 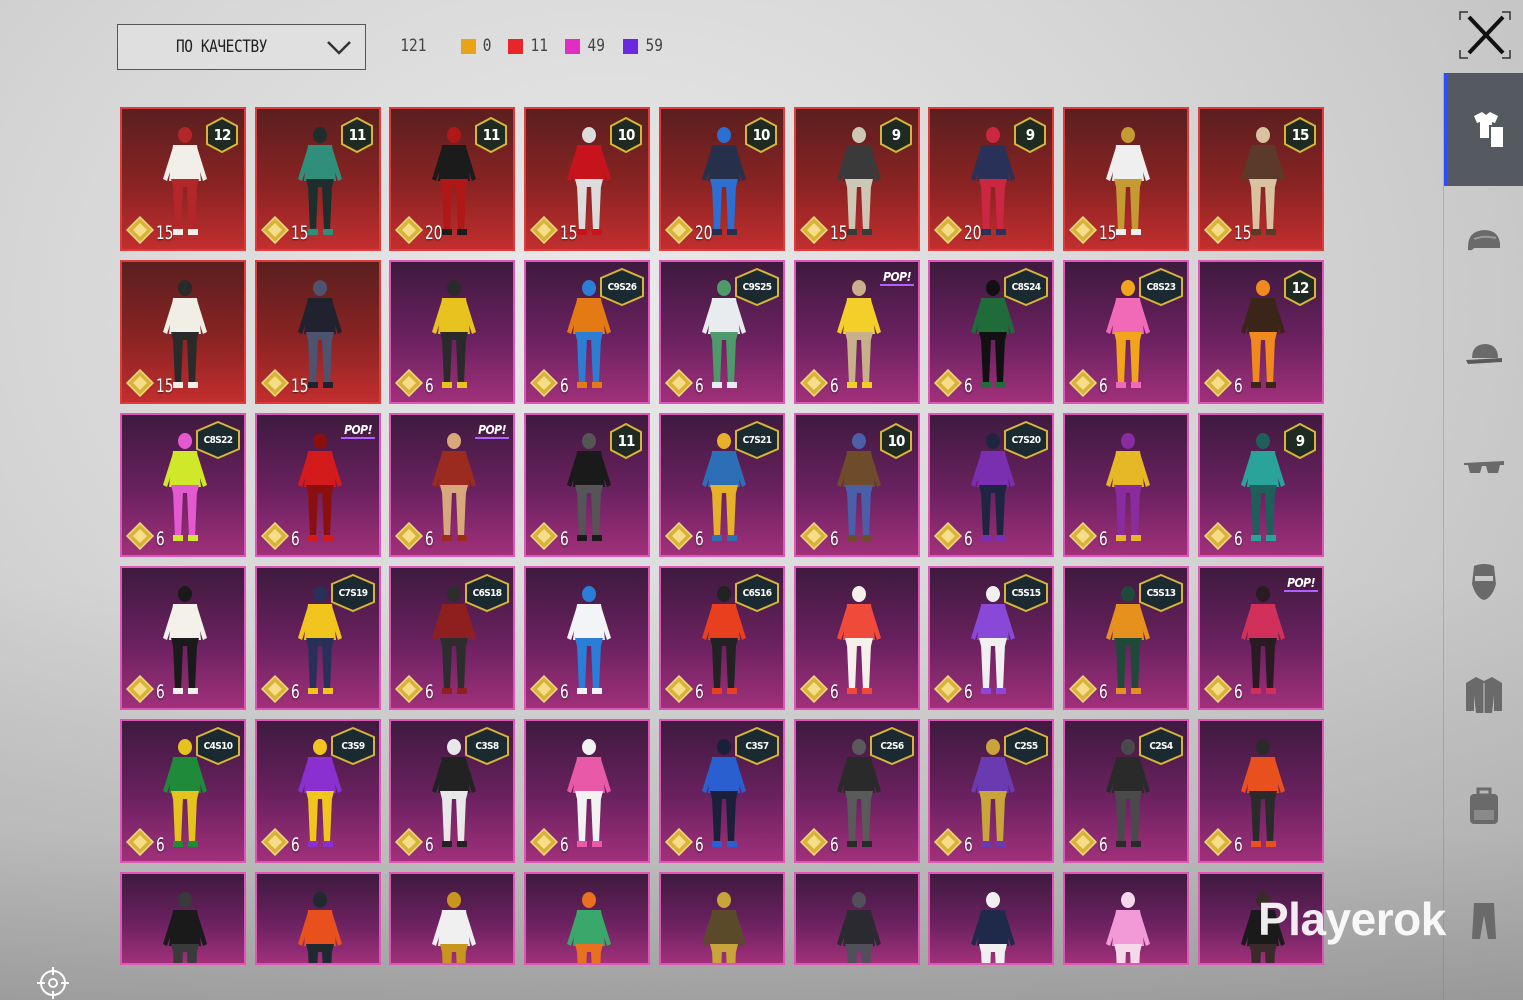 What do you see at coordinates (991, 179) in the screenshot?
I see `inventory-item: 9 20` at bounding box center [991, 179].